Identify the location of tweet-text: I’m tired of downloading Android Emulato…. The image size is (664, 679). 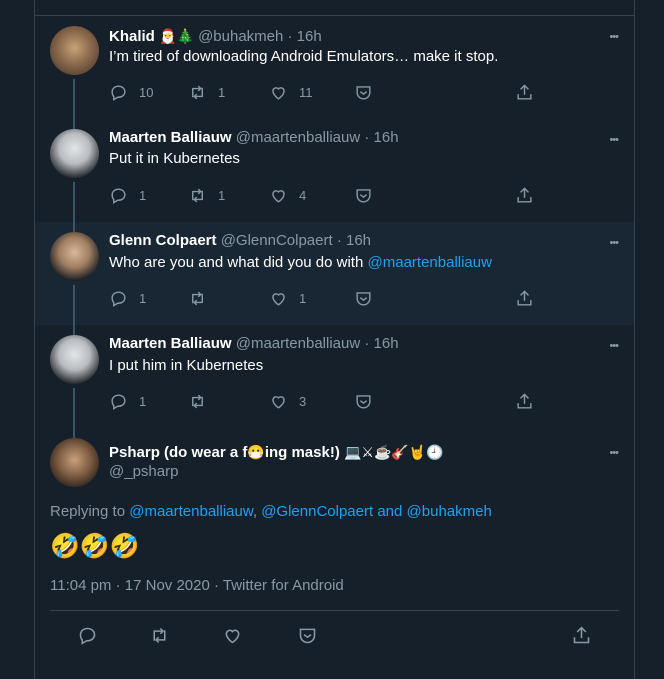
(304, 56).